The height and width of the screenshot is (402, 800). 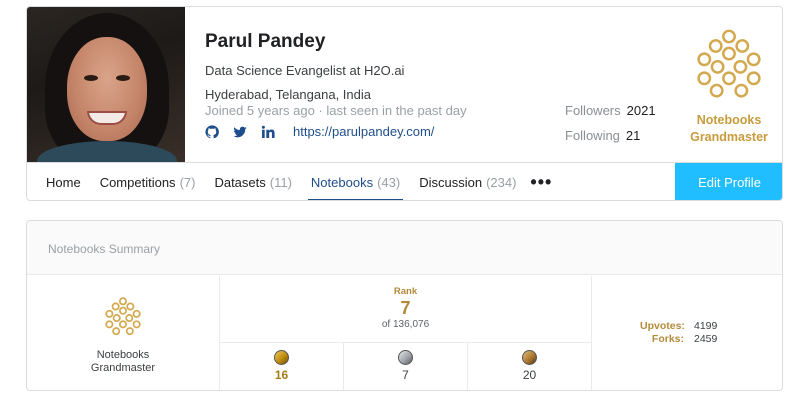 What do you see at coordinates (268, 132) in the screenshot?
I see `linkedin-icon` at bounding box center [268, 132].